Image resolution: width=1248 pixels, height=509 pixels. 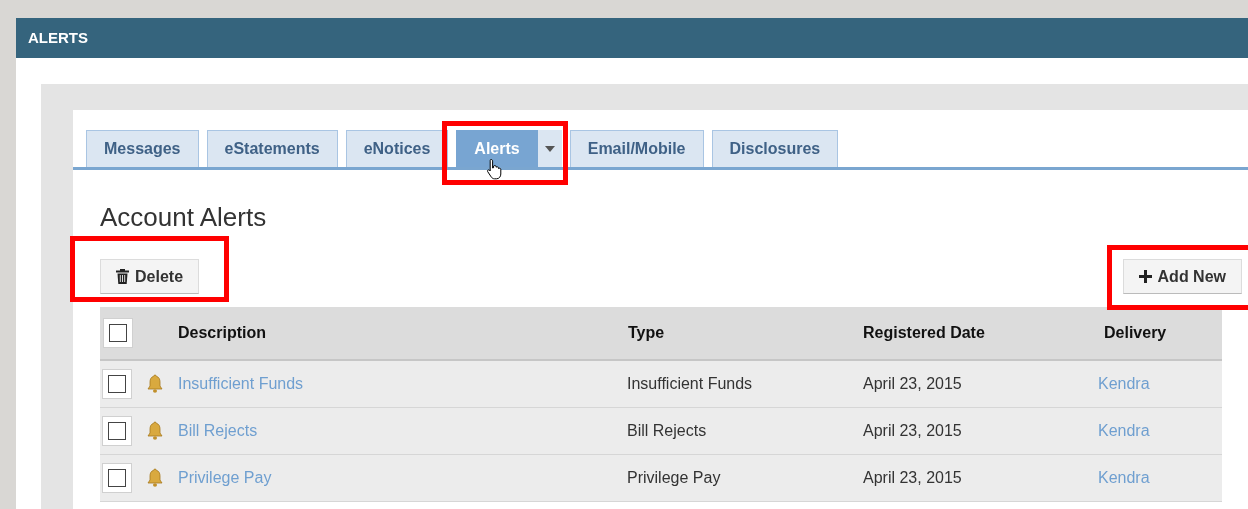 I want to click on column-header: Delivery, so click(x=1135, y=333).